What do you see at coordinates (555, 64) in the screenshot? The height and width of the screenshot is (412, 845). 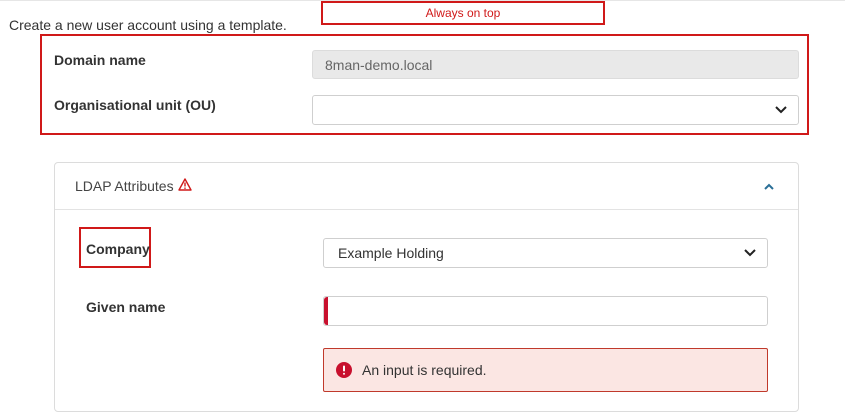 I see `domain-name-field: 8man-demo.local` at bounding box center [555, 64].